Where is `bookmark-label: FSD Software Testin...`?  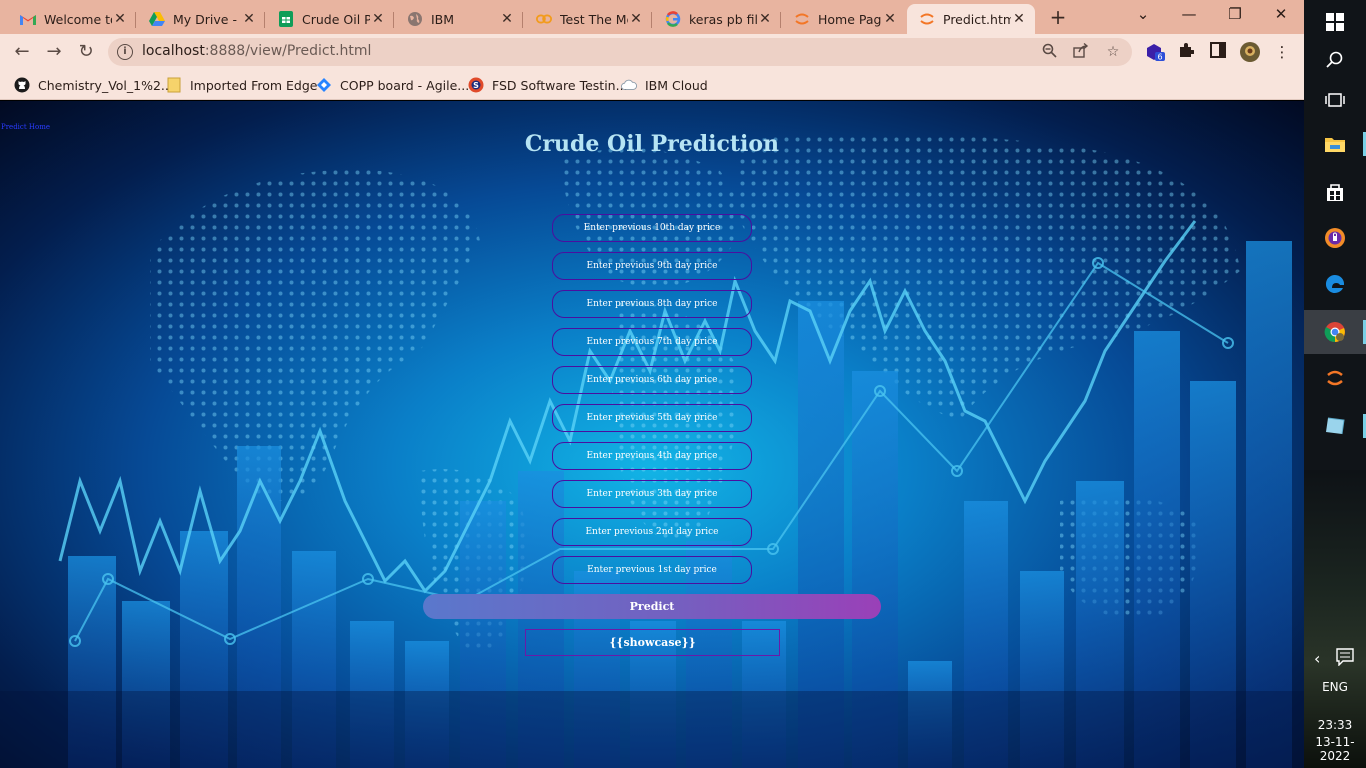 bookmark-label: FSD Software Testin... is located at coordinates (560, 85).